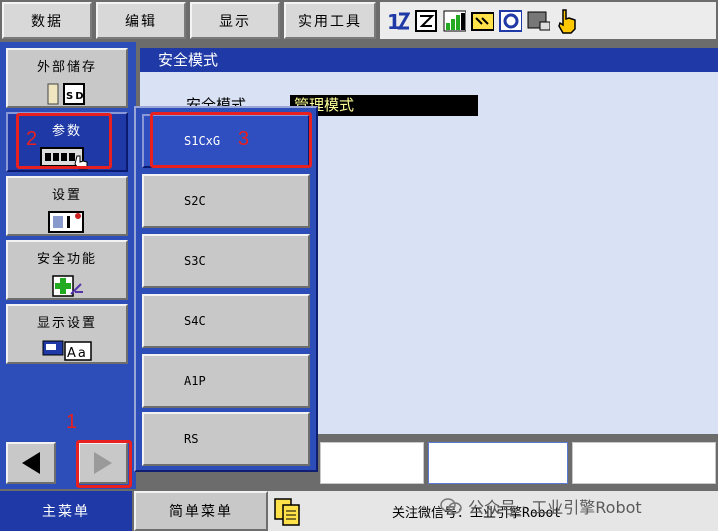  What do you see at coordinates (482, 21) in the screenshot?
I see `tool-icon` at bounding box center [482, 21].